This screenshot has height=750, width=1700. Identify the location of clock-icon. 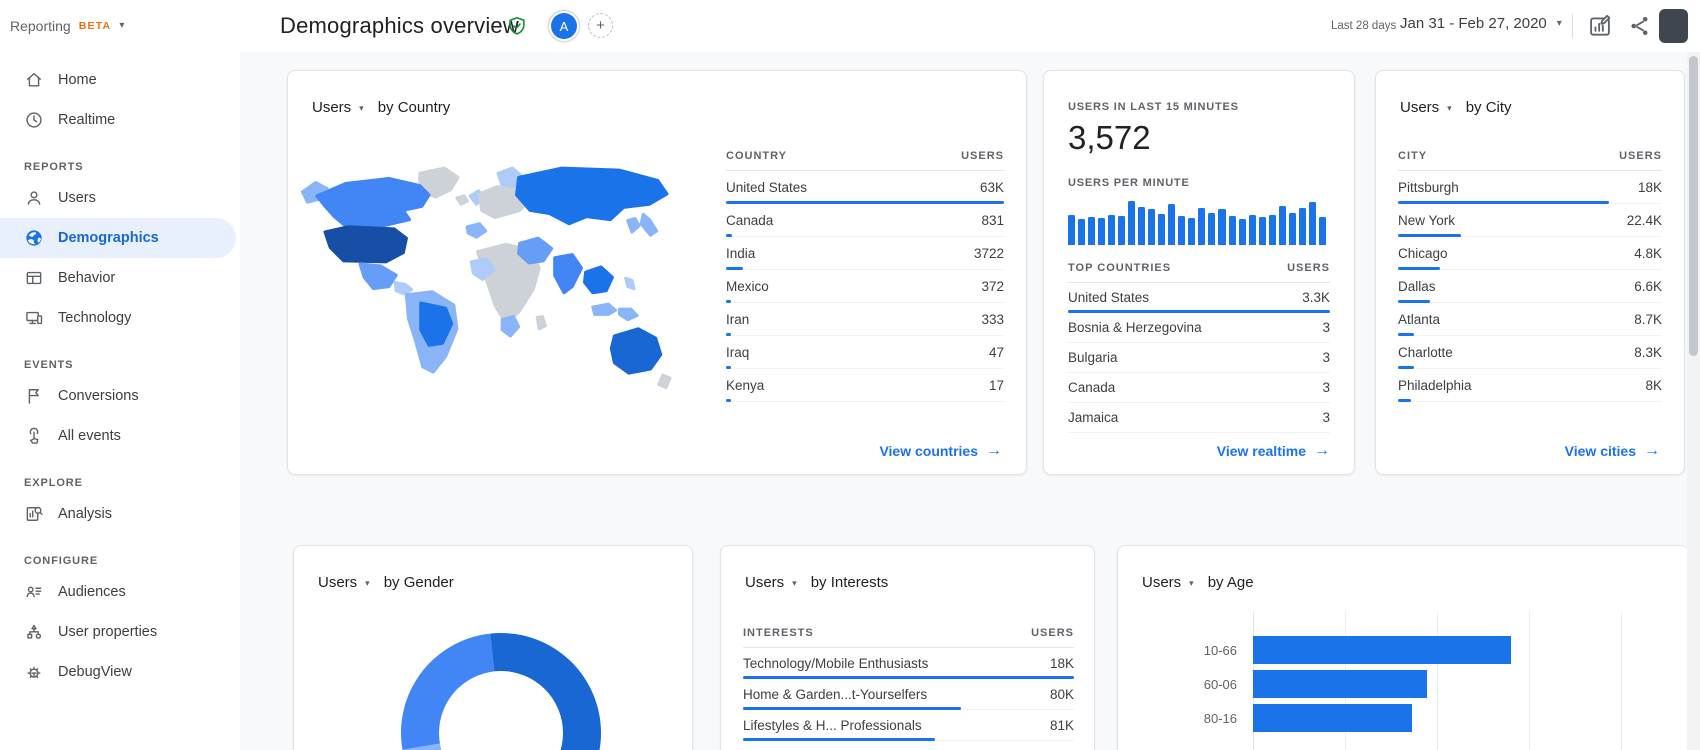
(34, 120).